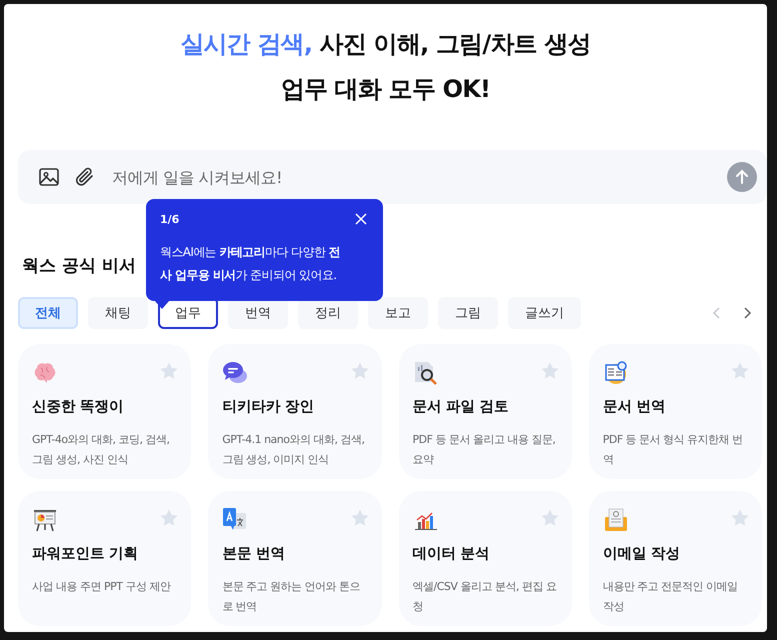 The image size is (777, 640). I want to click on card-title: 티키타카 장인, so click(268, 407).